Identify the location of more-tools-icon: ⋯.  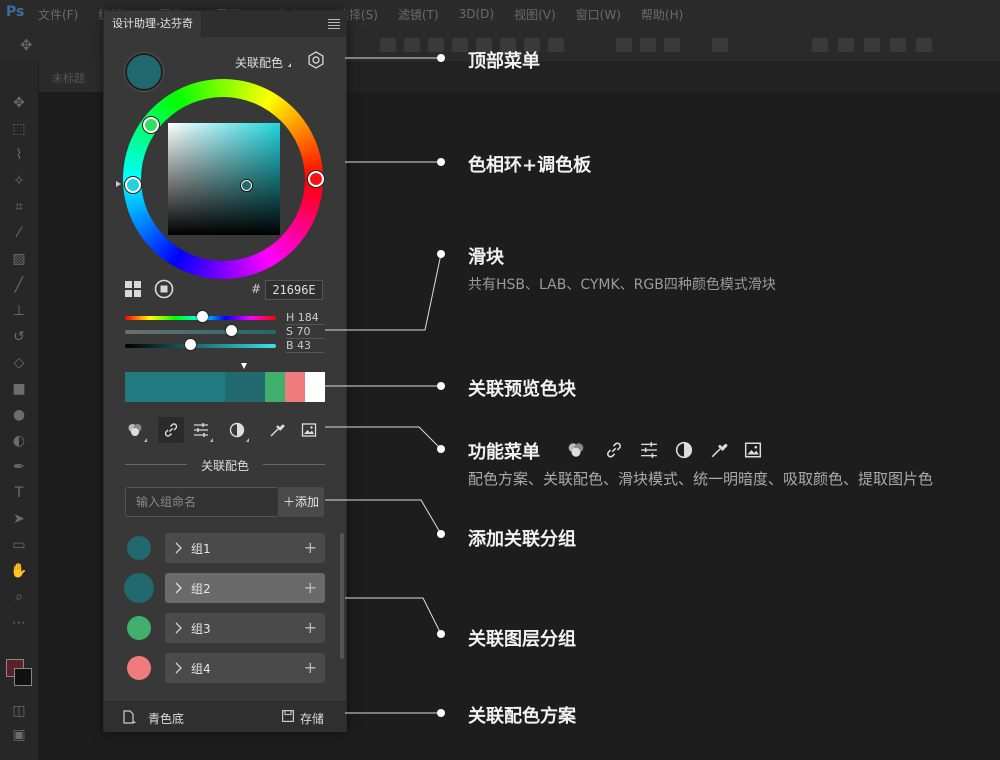
(19, 623).